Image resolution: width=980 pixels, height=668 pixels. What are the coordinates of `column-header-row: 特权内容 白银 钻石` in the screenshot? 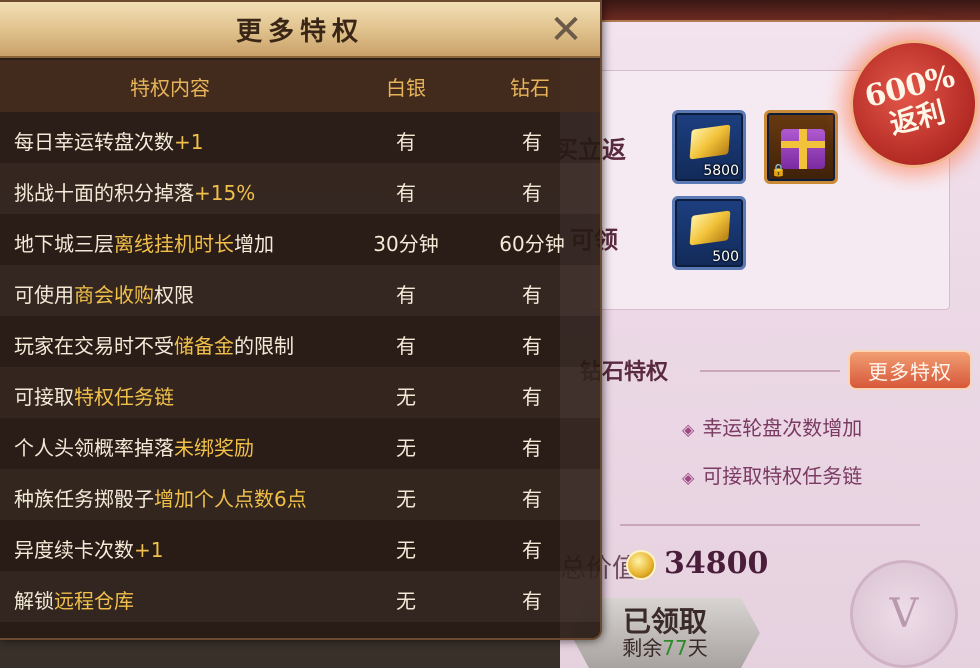 It's located at (300, 86).